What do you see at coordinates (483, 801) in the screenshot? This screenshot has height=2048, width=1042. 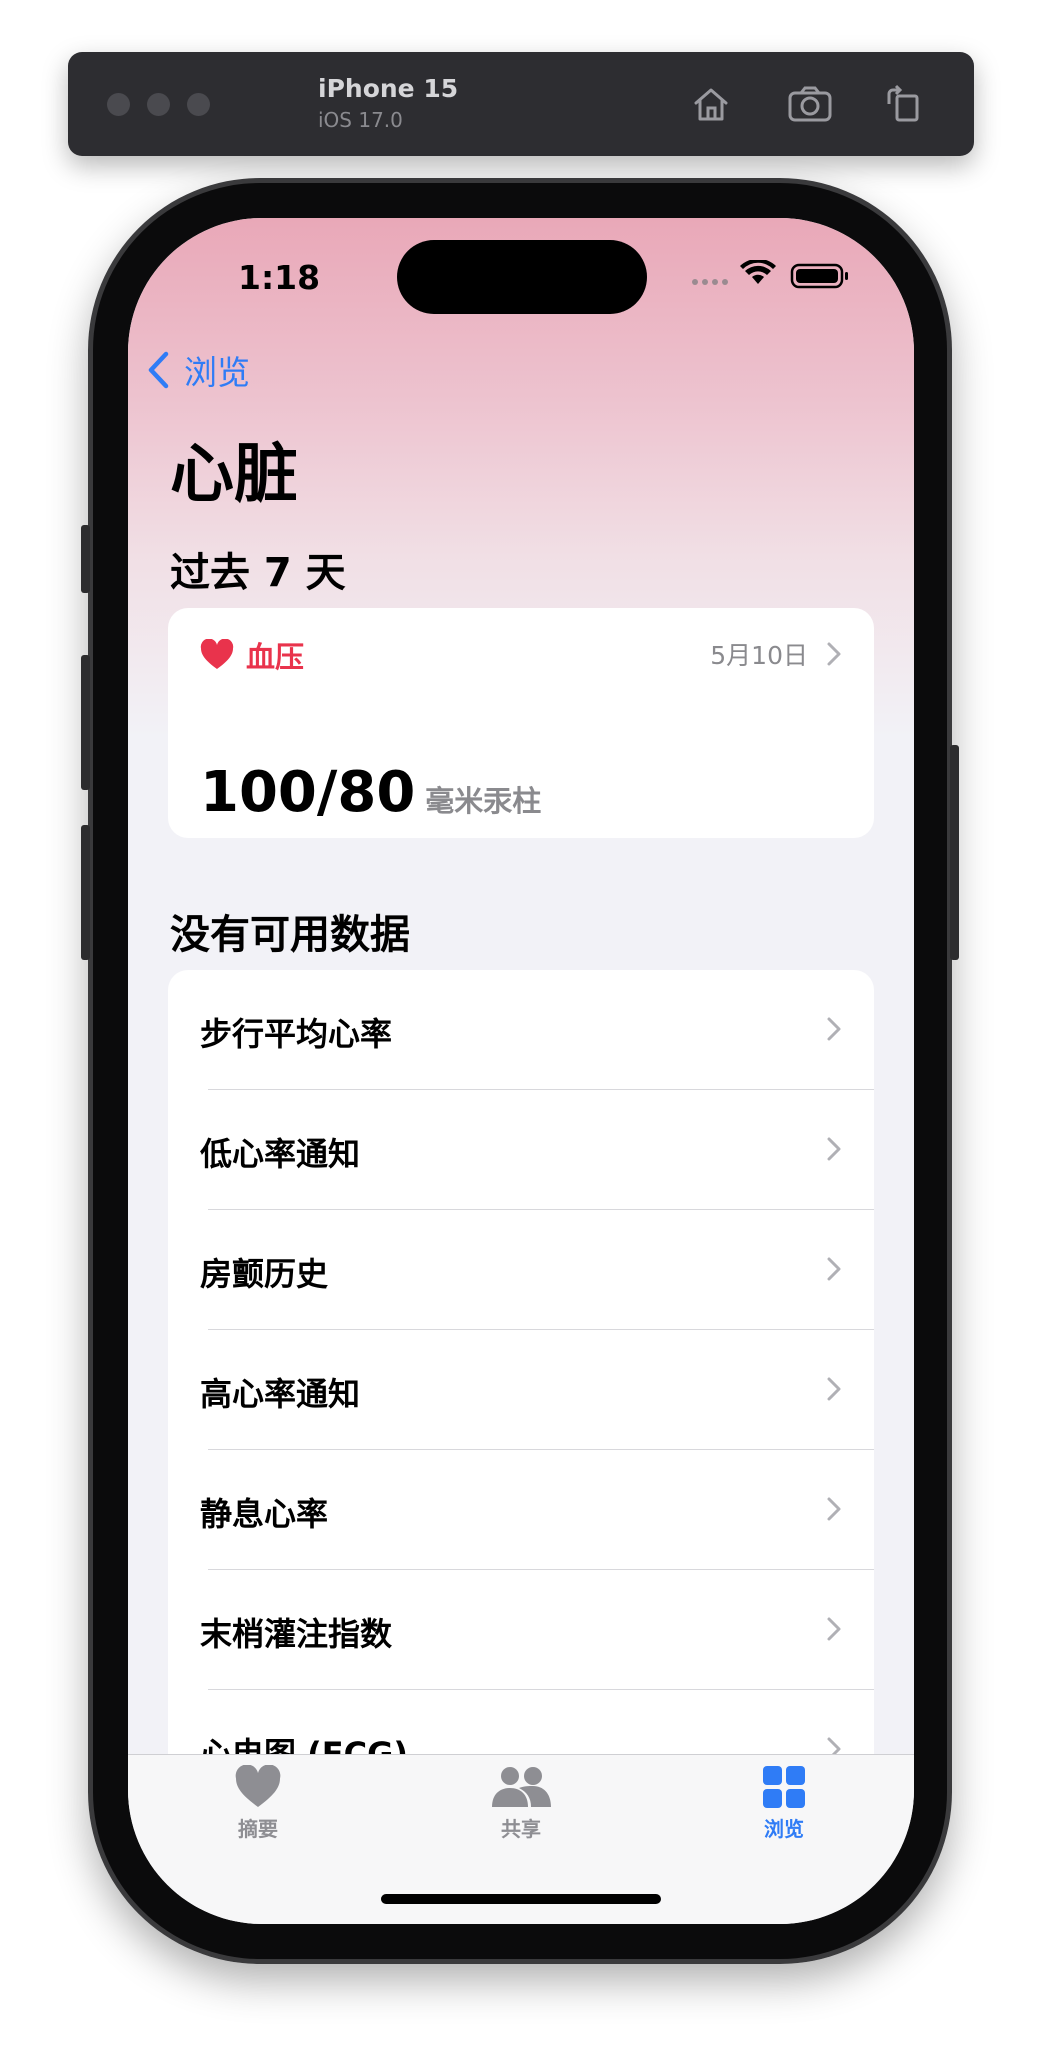 I see `metric-unit: 毫米汞柱` at bounding box center [483, 801].